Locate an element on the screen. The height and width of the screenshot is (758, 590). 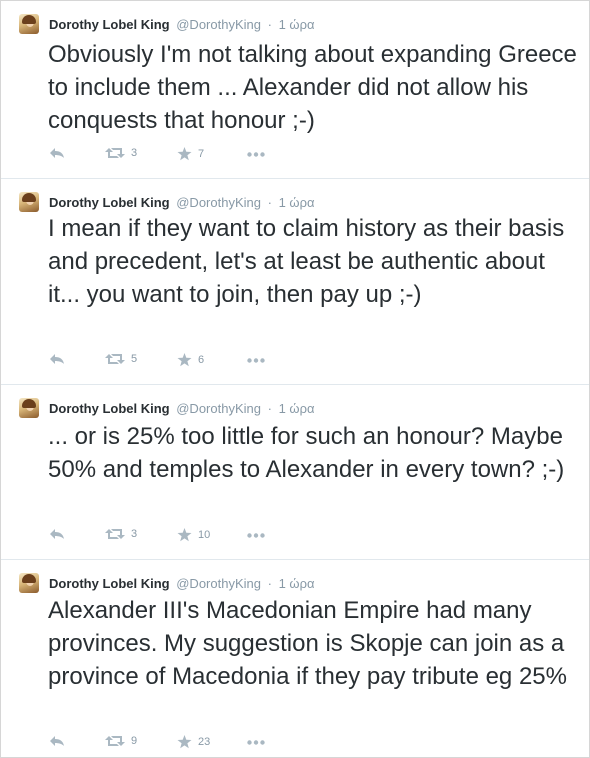
retweet-button: 5 is located at coordinates (121, 359).